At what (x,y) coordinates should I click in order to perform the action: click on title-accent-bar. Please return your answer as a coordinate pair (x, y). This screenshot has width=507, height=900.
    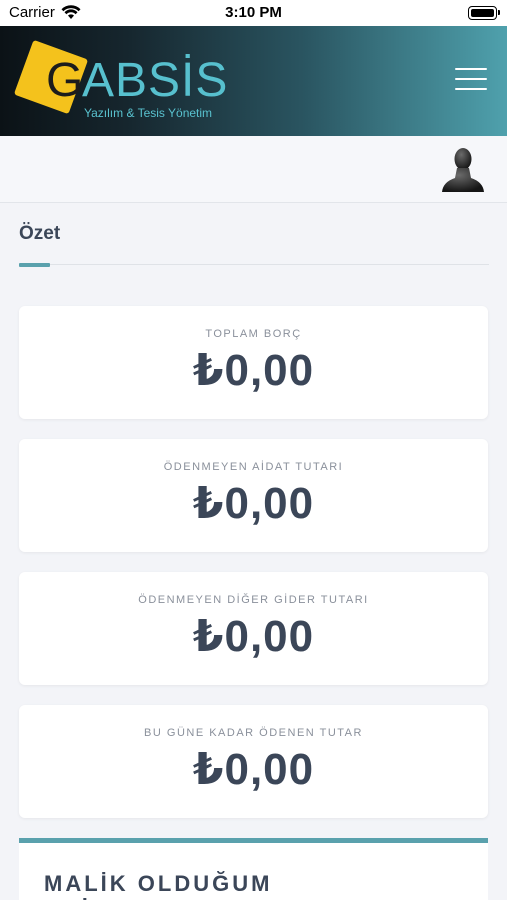
    Looking at the image, I should click on (34, 265).